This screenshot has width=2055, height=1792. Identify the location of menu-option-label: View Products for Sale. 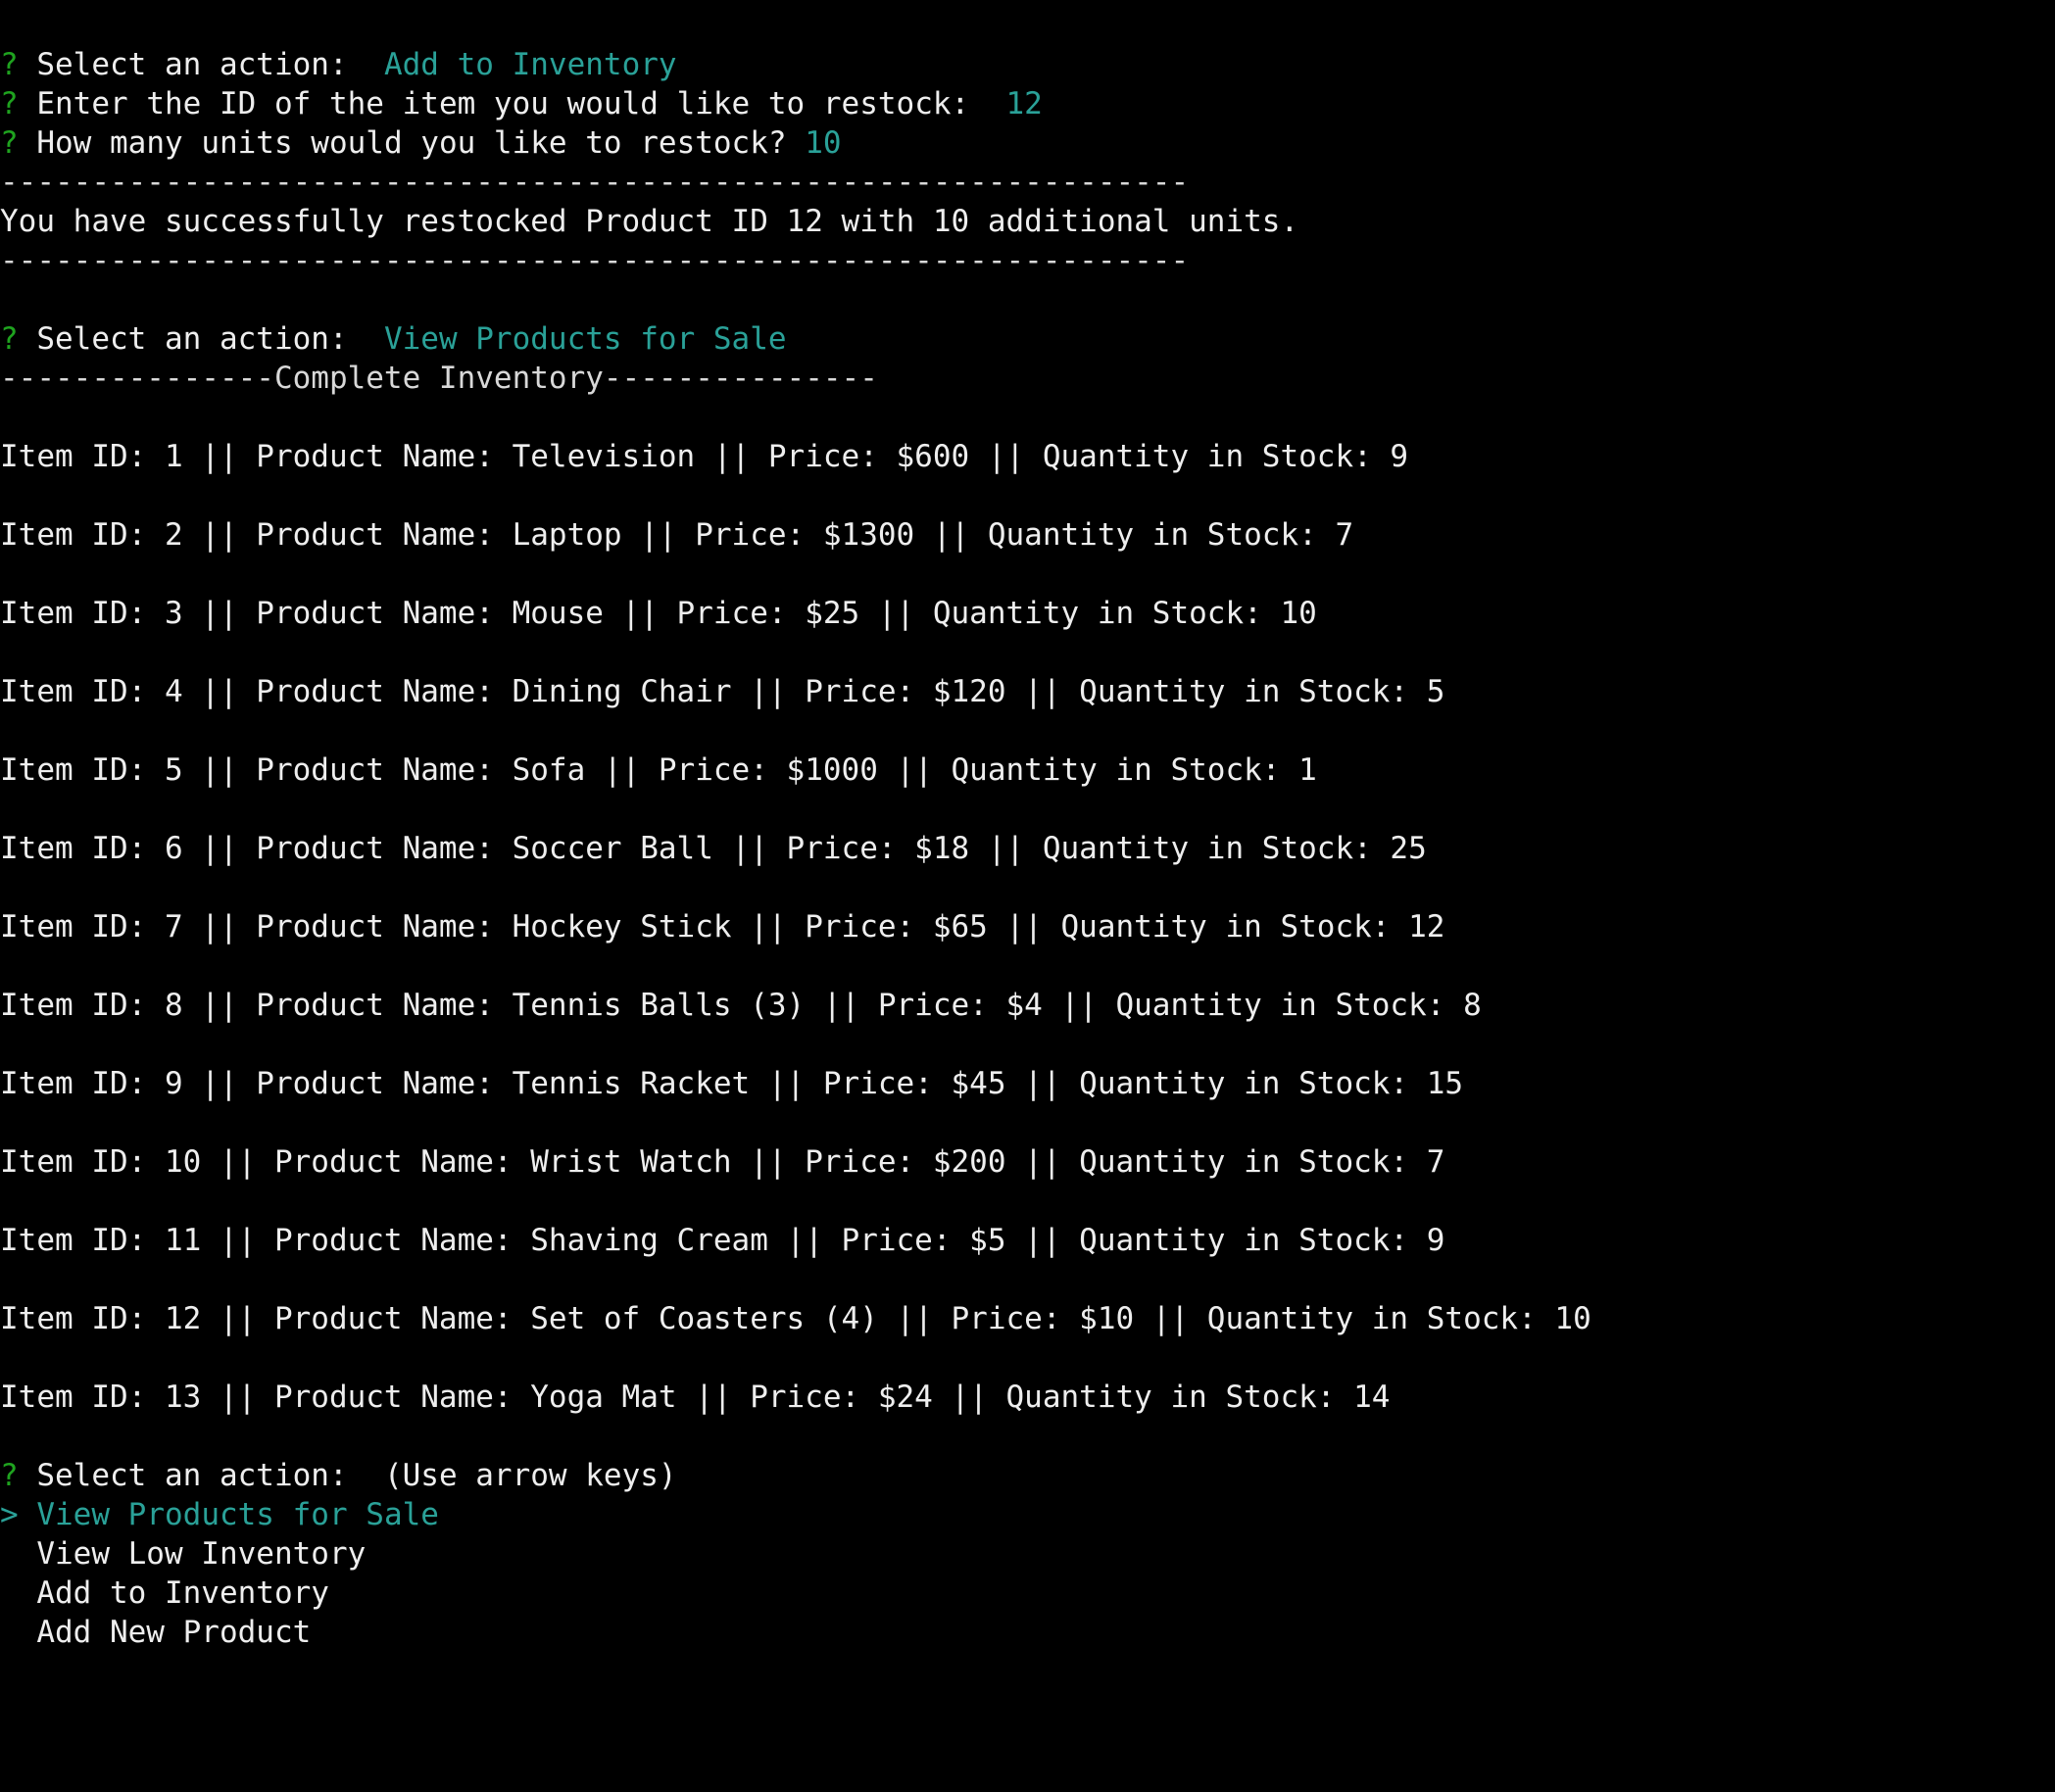
(237, 1514).